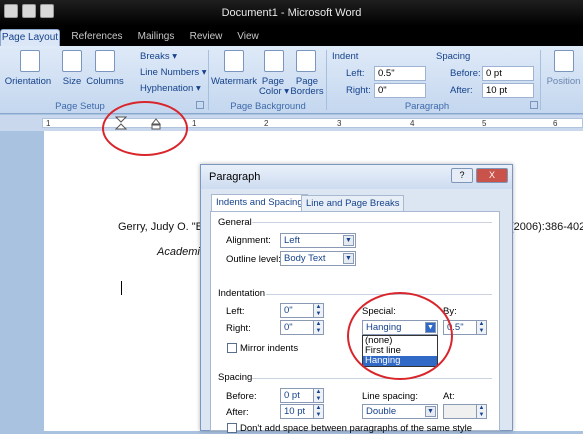 The width and height of the screenshot is (583, 434). What do you see at coordinates (534, 105) in the screenshot?
I see `paragraph-launcher-icon` at bounding box center [534, 105].